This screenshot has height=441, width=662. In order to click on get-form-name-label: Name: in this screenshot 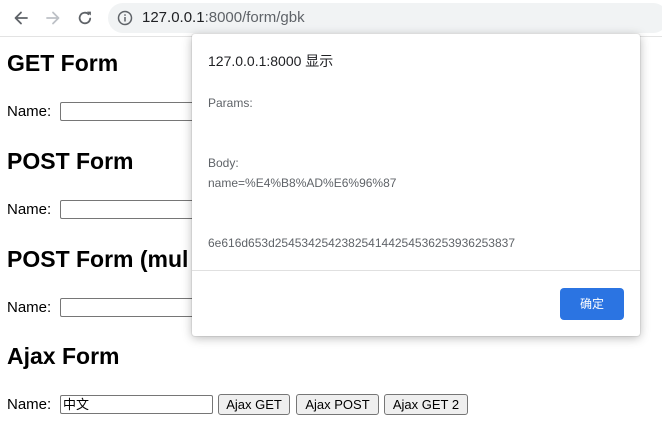, I will do `click(29, 111)`.